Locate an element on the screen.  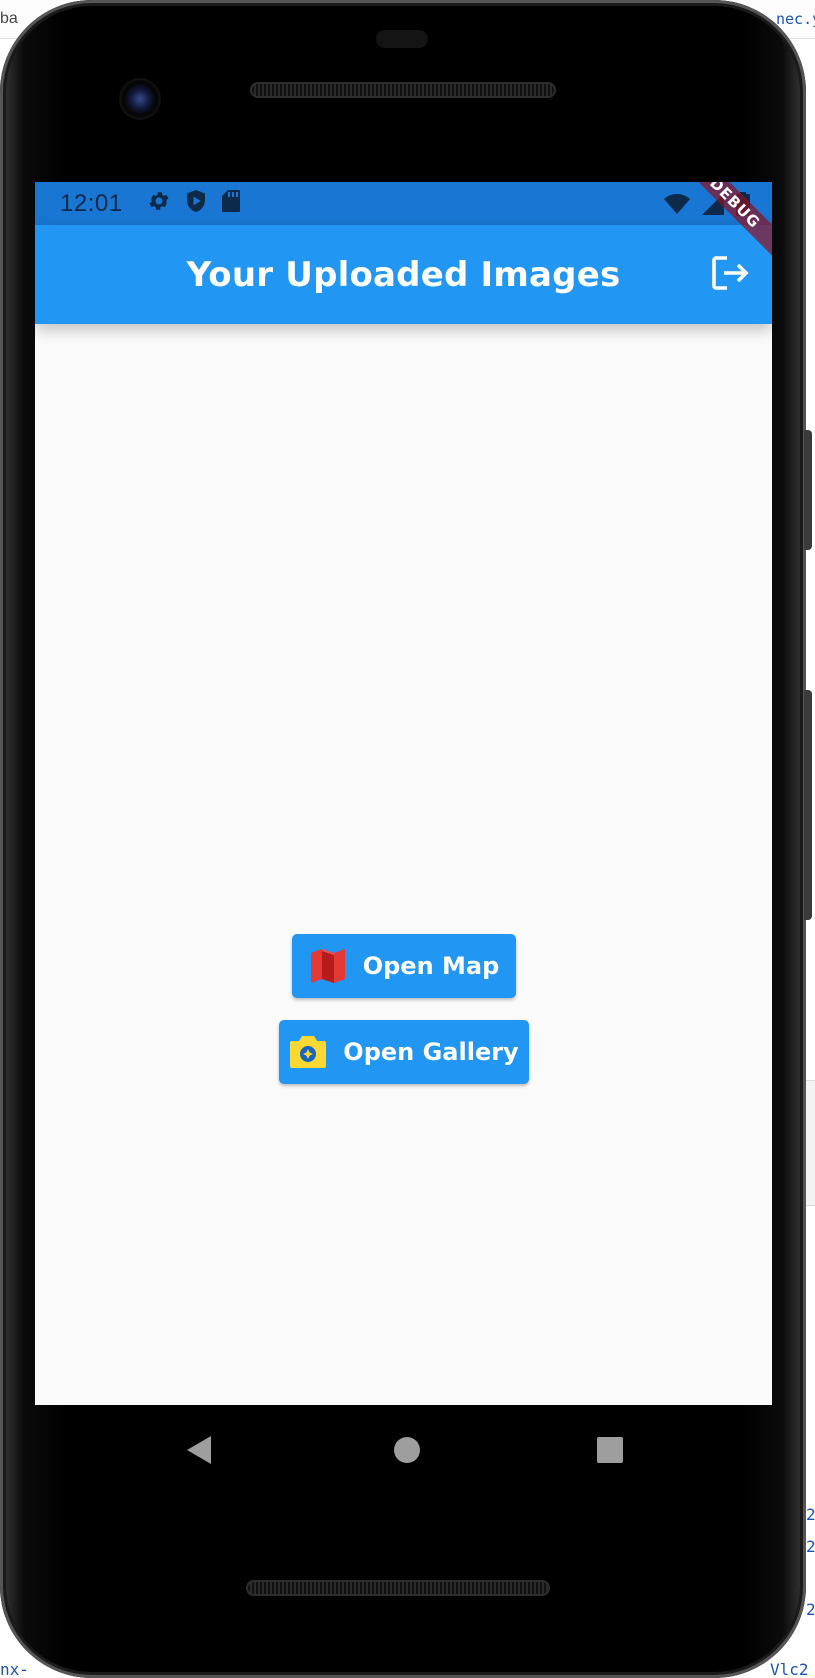
logout-button is located at coordinates (730, 275).